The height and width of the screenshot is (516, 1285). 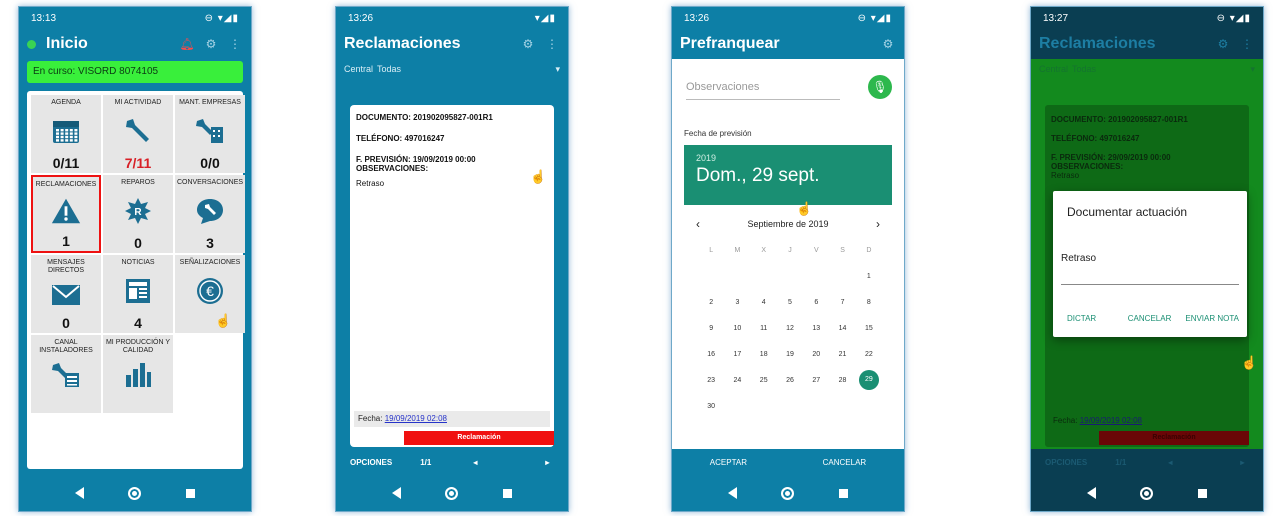 I want to click on tile-mi-actividad: MI ACTIVIDAD 7/11, so click(x=138, y=134).